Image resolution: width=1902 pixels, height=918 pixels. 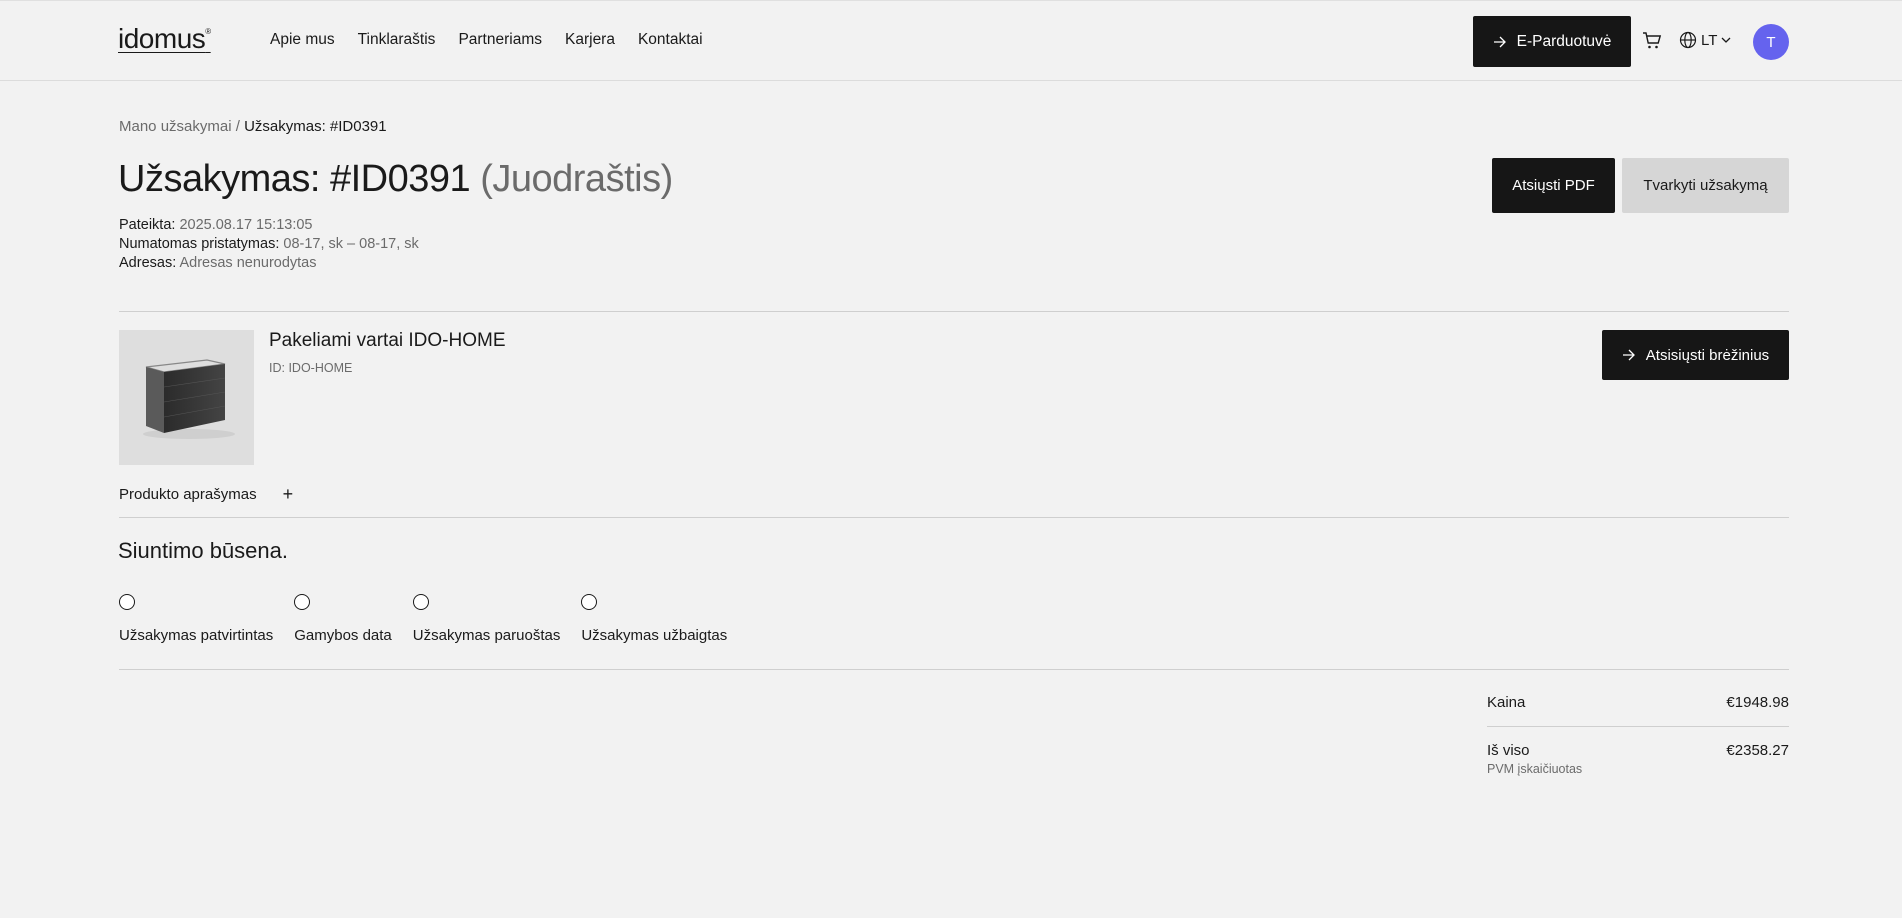 I want to click on delivery-label: Numatomas pristatymas:, so click(x=199, y=244).